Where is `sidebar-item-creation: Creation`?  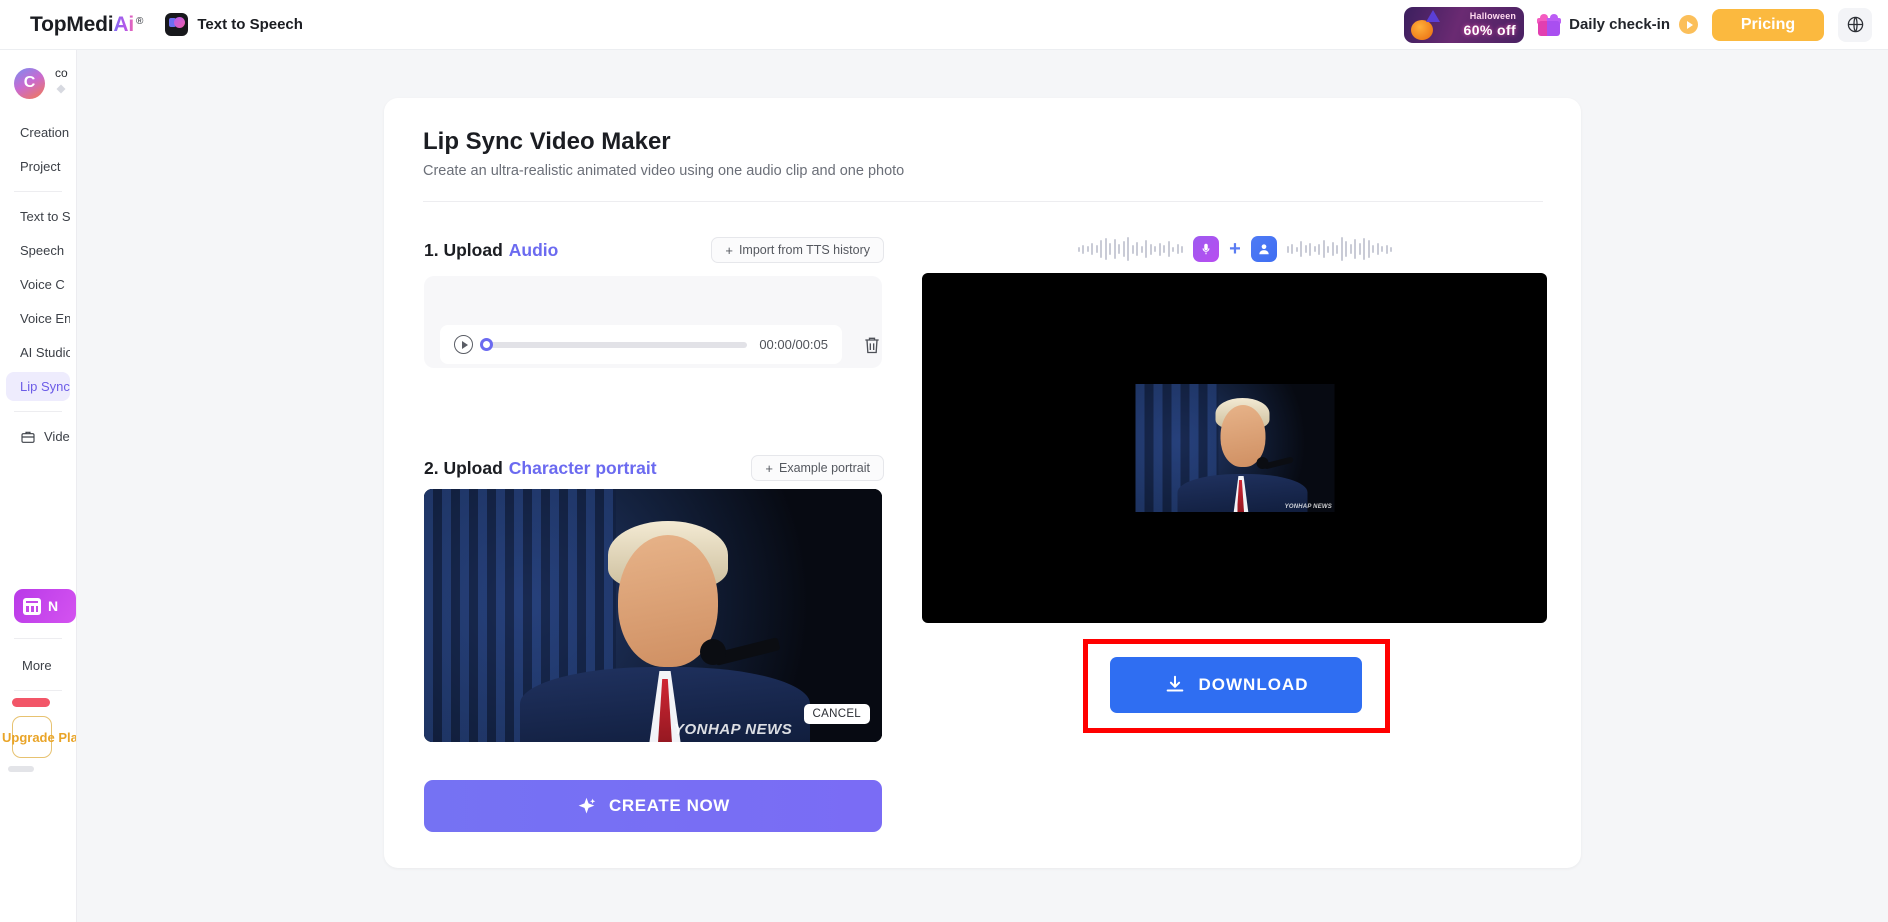
sidebar-item-creation: Creation is located at coordinates (38, 132).